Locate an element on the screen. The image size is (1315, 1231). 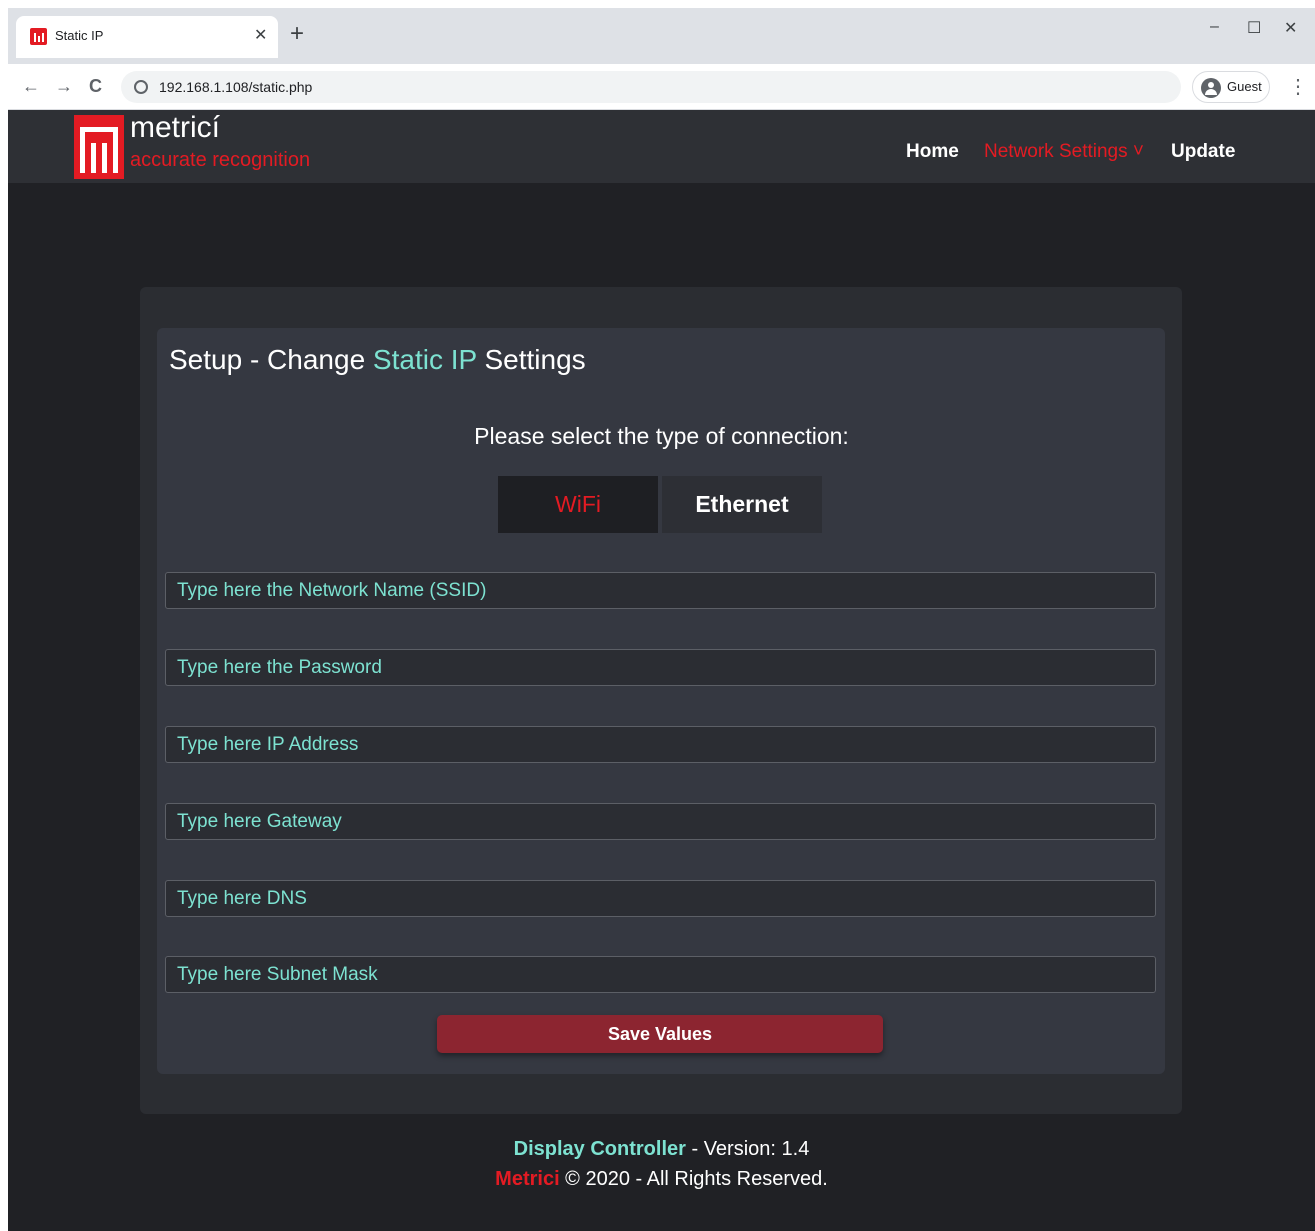
tab-title: Static IP is located at coordinates (79, 35).